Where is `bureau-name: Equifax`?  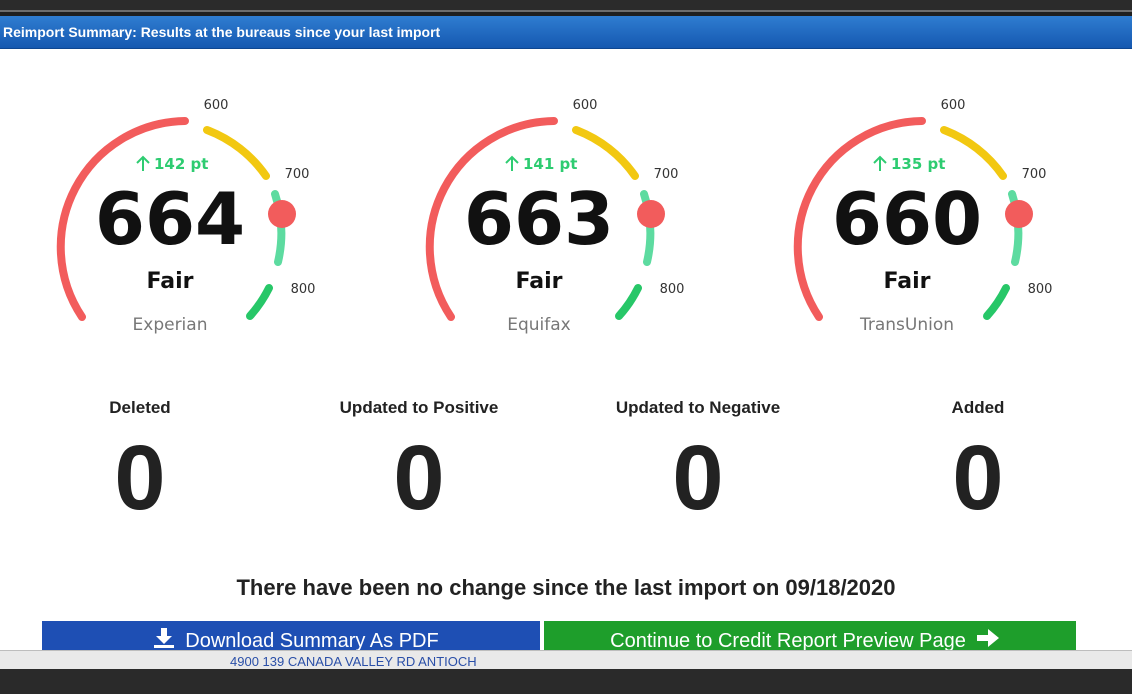
bureau-name: Equifax is located at coordinates (539, 325).